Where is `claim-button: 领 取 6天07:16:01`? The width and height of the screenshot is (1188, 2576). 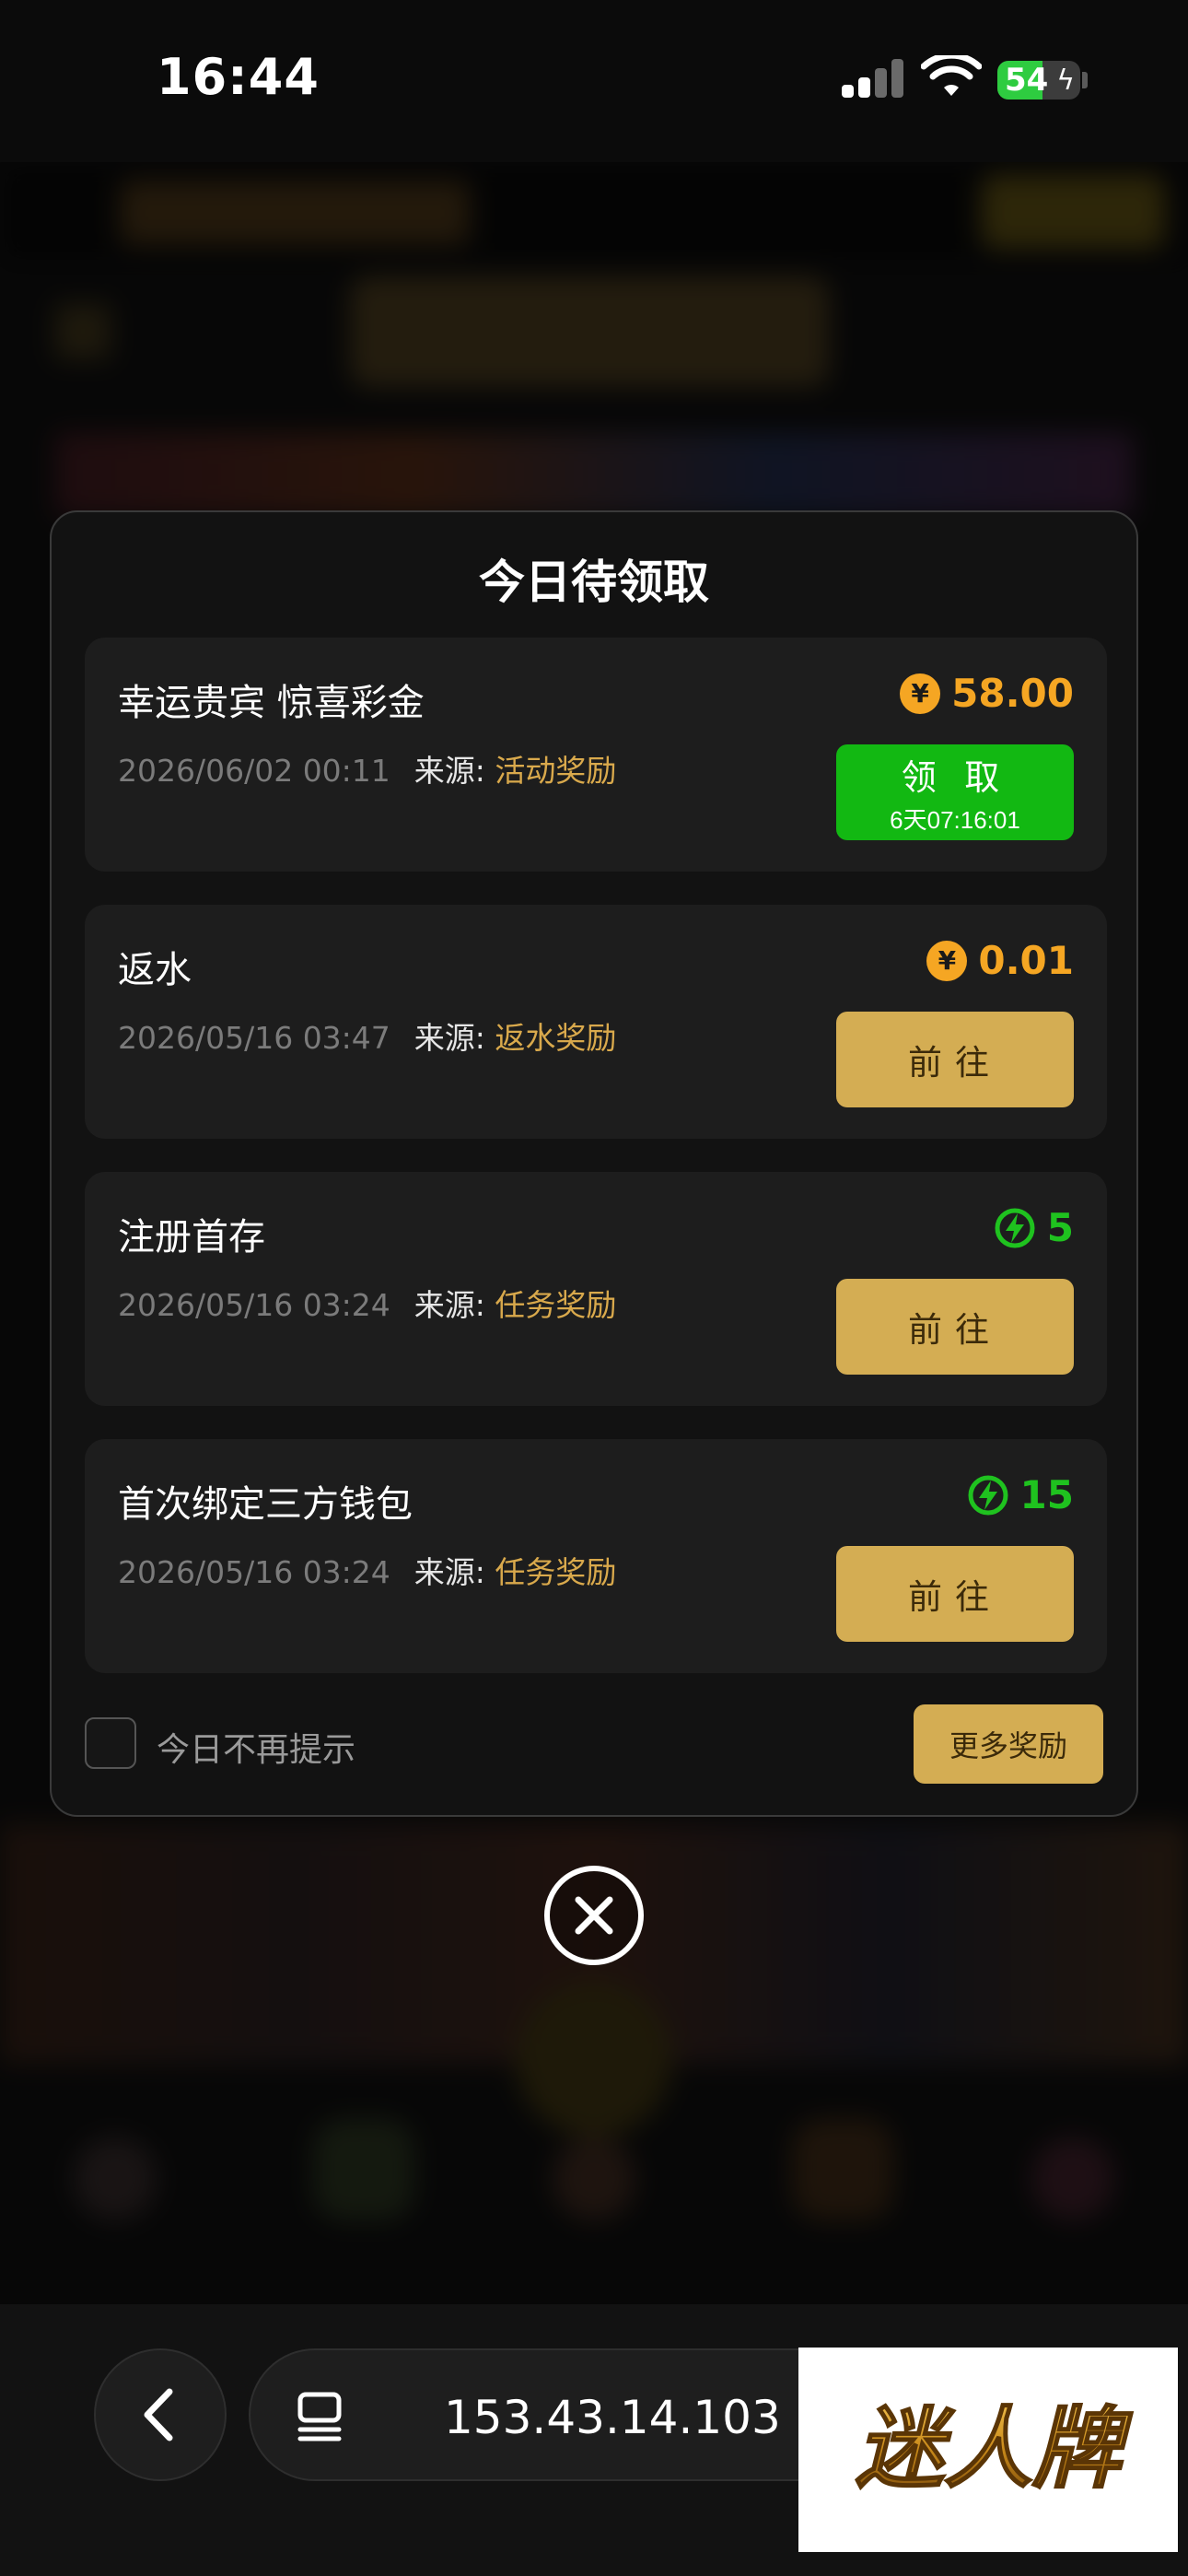
claim-button: 领 取 6天07:16:01 is located at coordinates (955, 792).